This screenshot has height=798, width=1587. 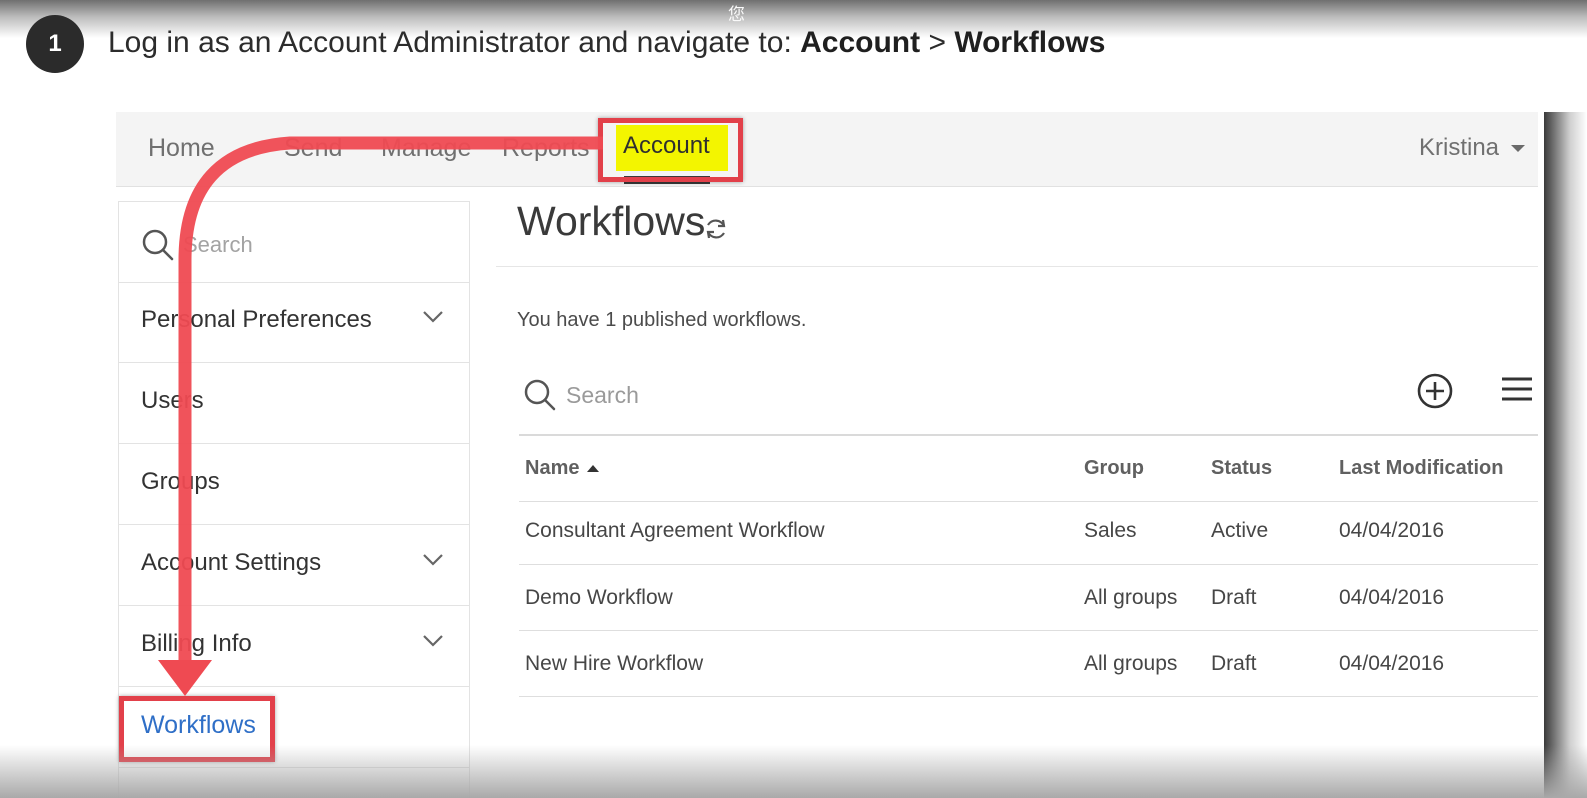 I want to click on watermark: 您, so click(x=736, y=15).